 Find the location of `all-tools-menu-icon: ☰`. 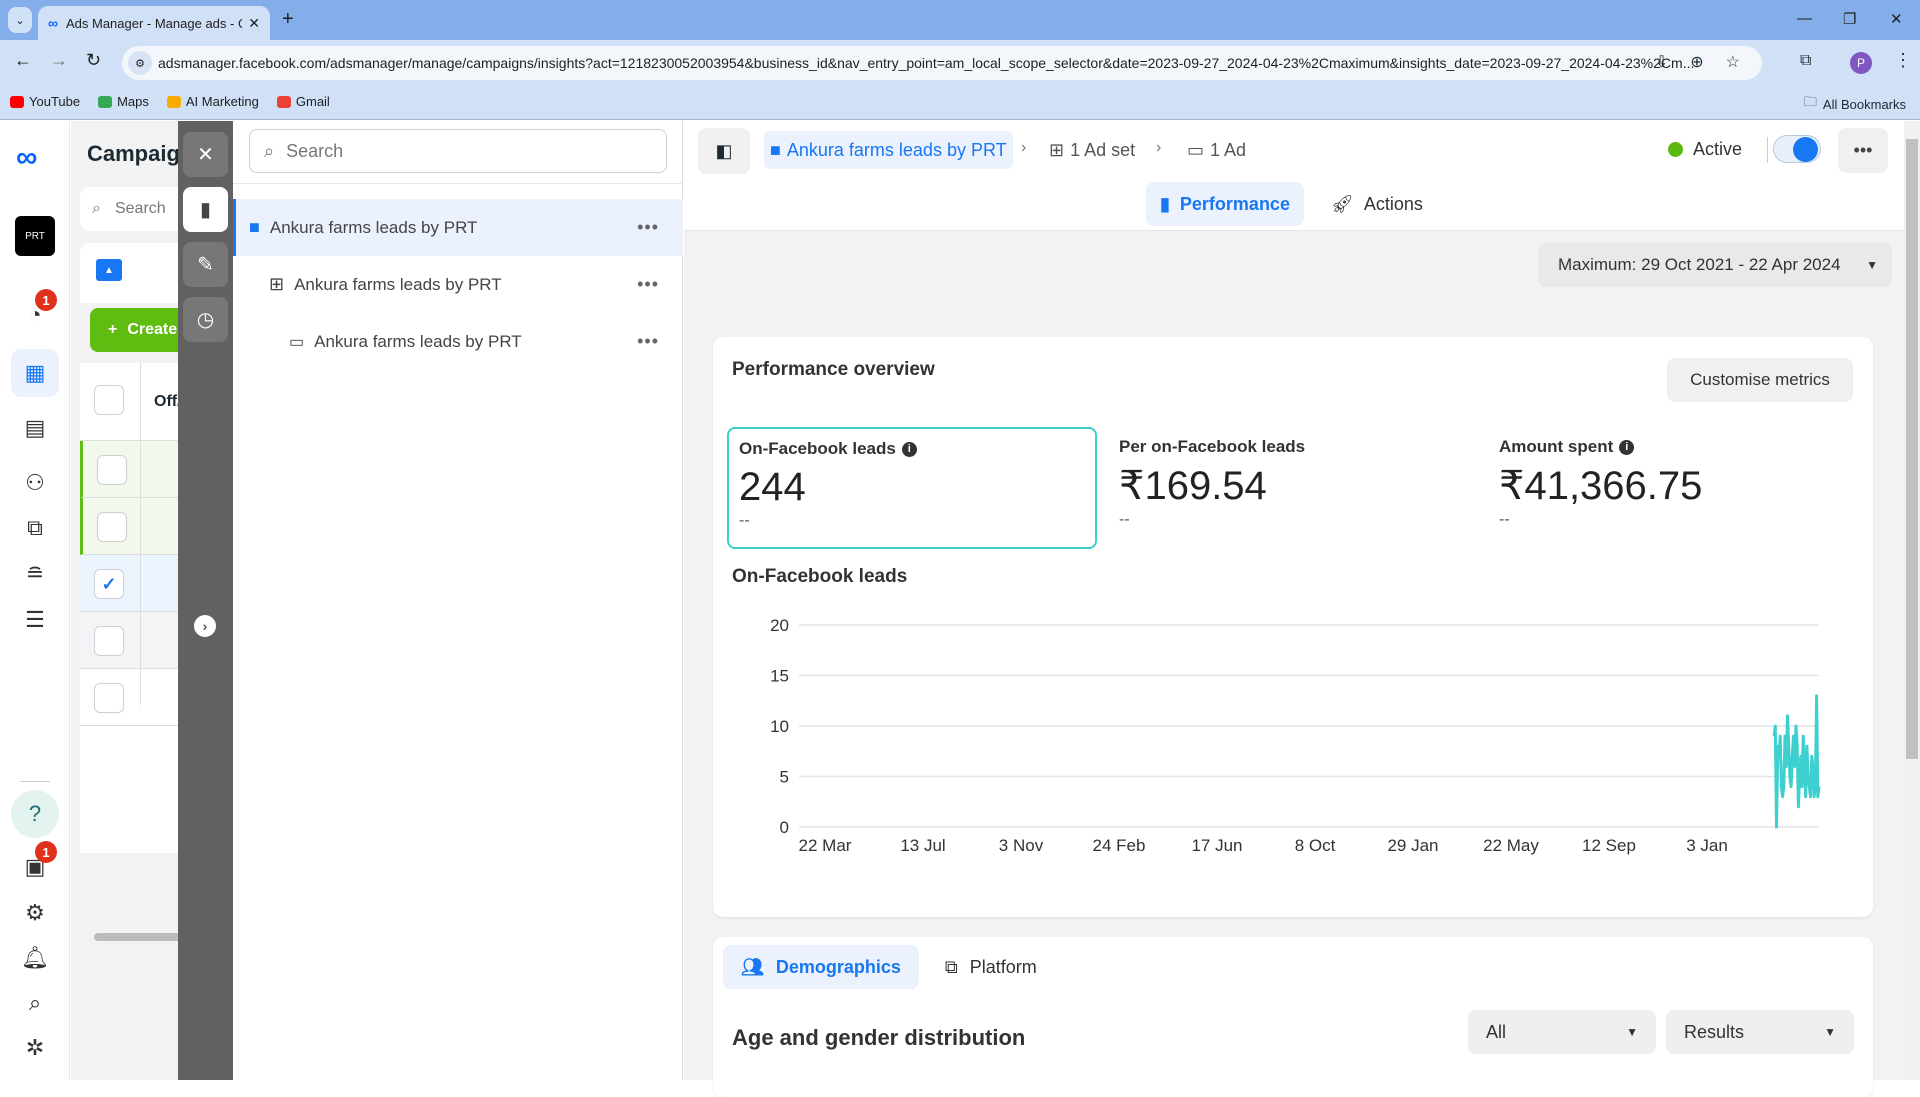

all-tools-menu-icon: ☰ is located at coordinates (35, 620).